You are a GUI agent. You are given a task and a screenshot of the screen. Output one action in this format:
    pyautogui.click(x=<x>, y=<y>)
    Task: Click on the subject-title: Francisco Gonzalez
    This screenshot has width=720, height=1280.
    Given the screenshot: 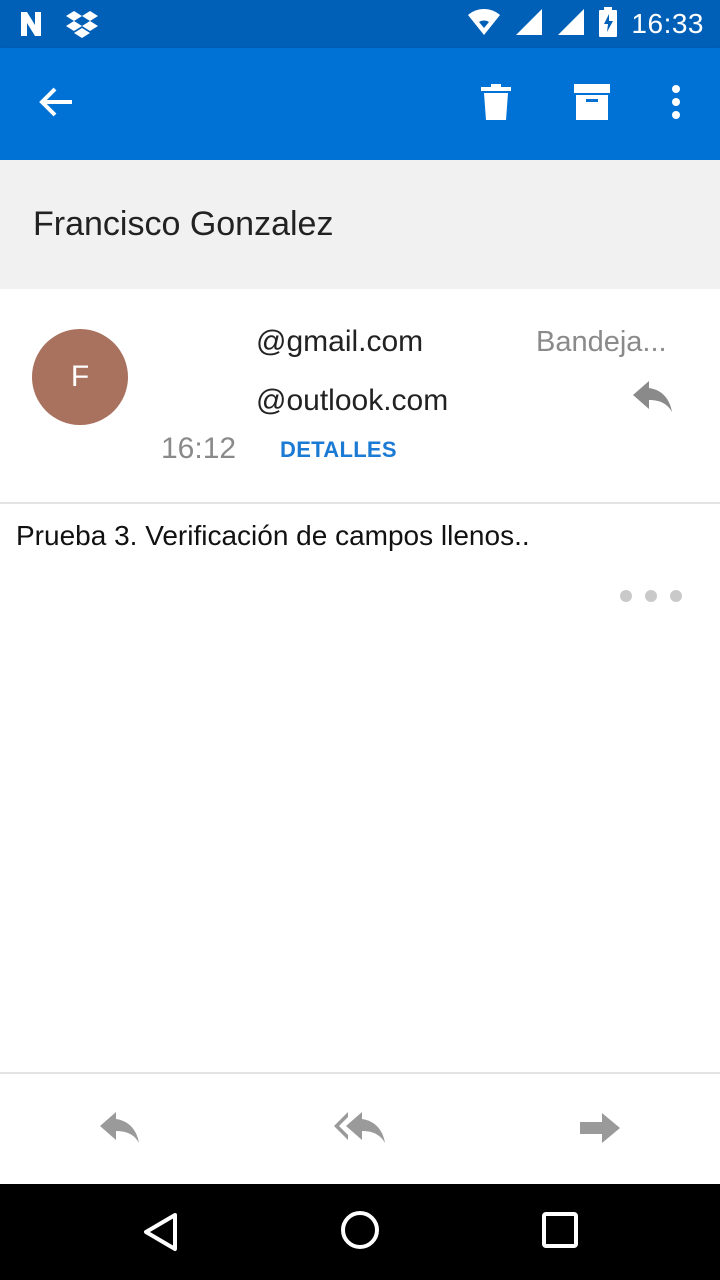 What is the action you would take?
    pyautogui.click(x=183, y=224)
    